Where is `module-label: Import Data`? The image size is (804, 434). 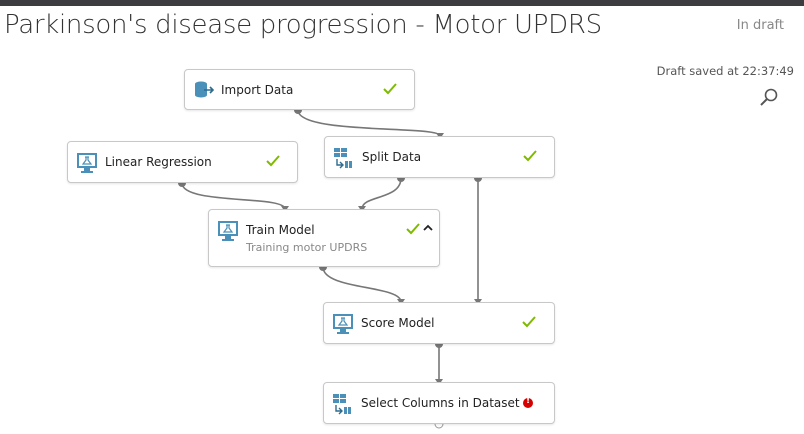 module-label: Import Data is located at coordinates (257, 90).